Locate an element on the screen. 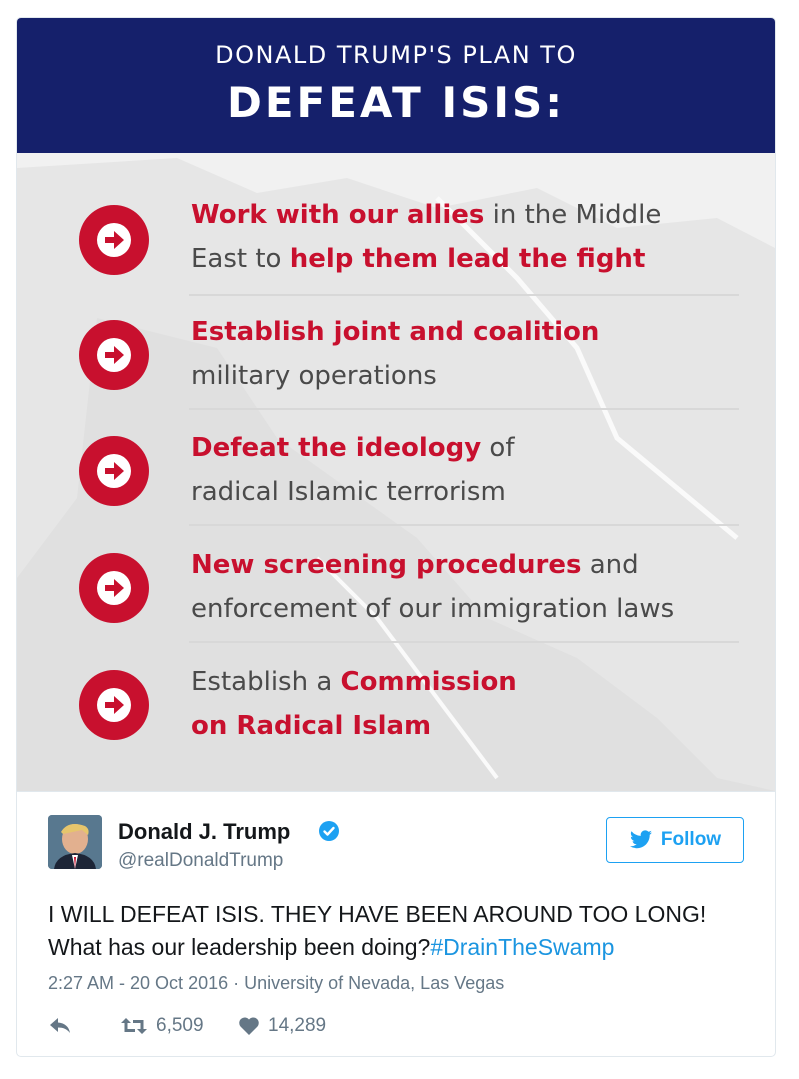 The width and height of the screenshot is (799, 1079). plan-item-line: military operations is located at coordinates (471, 376).